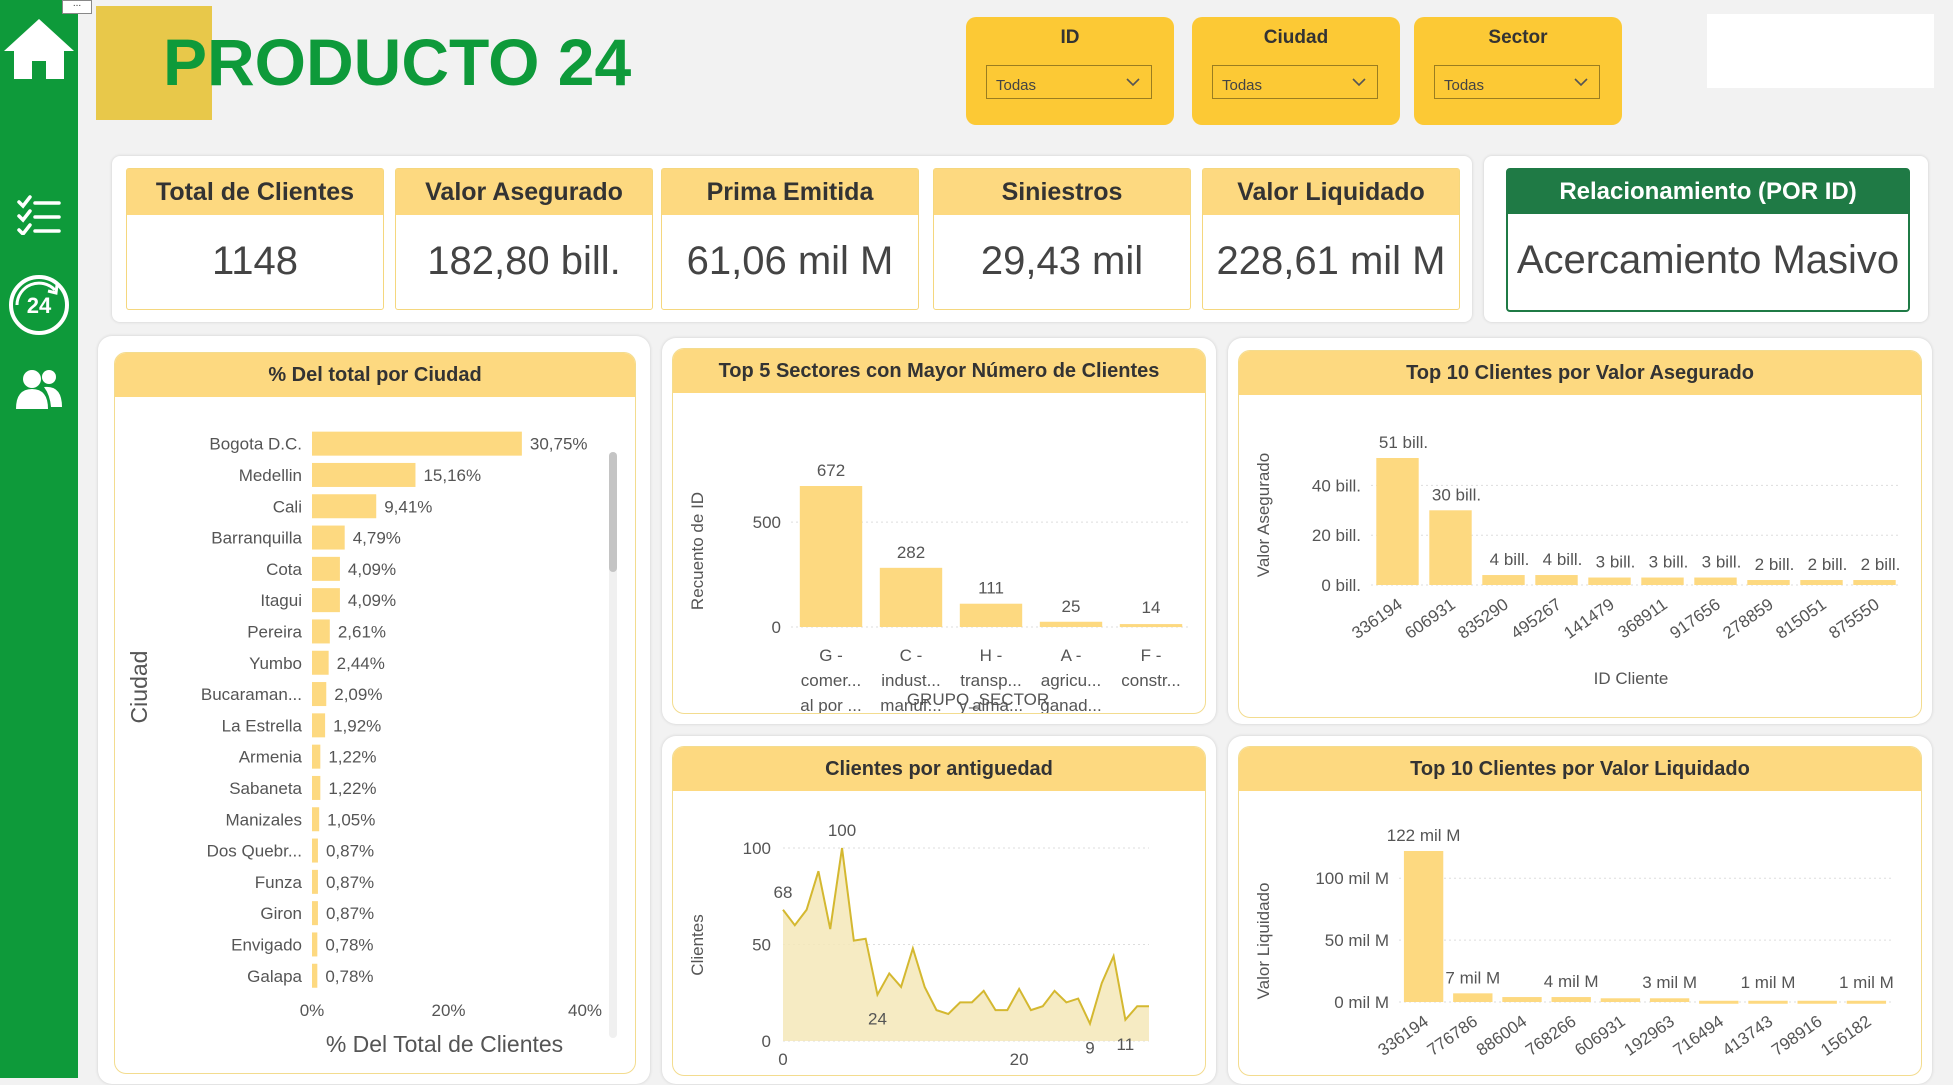 The image size is (1953, 1085). What do you see at coordinates (1341, 585) in the screenshot?
I see `y-tick-label: 0 bill.` at bounding box center [1341, 585].